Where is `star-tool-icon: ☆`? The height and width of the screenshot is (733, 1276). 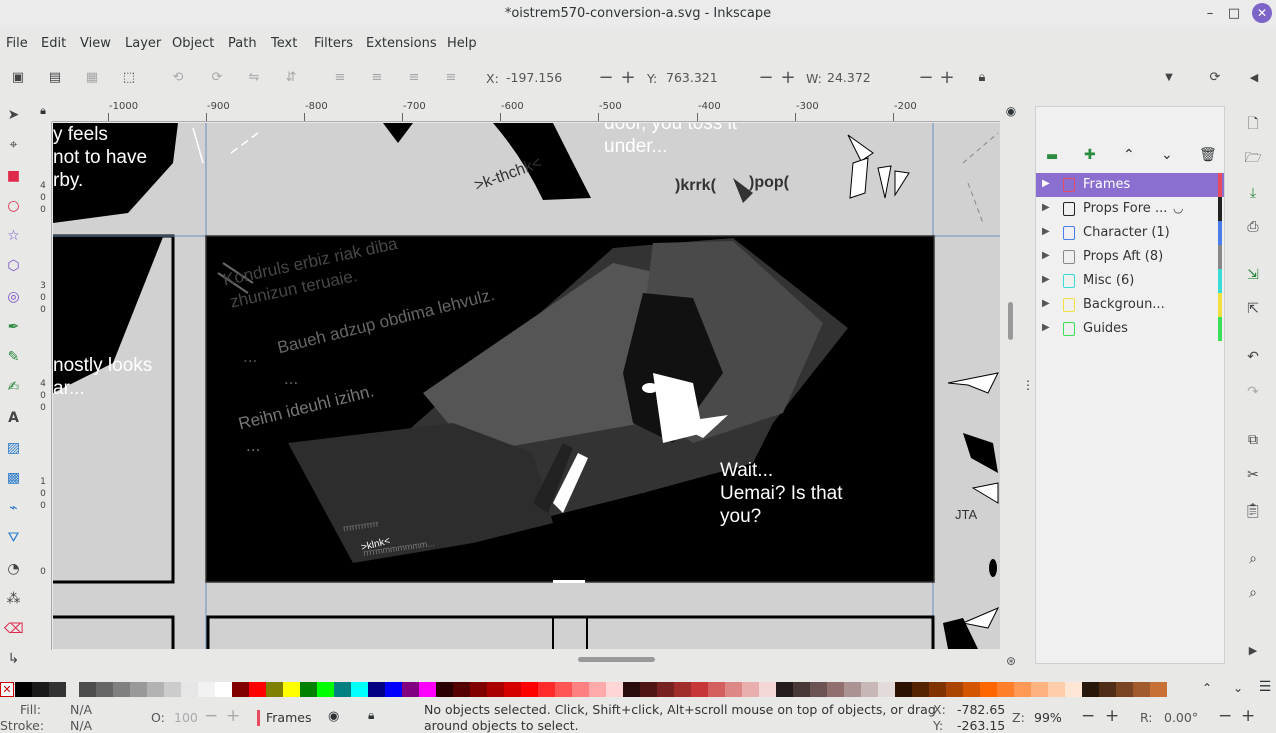
star-tool-icon: ☆ is located at coordinates (13, 236).